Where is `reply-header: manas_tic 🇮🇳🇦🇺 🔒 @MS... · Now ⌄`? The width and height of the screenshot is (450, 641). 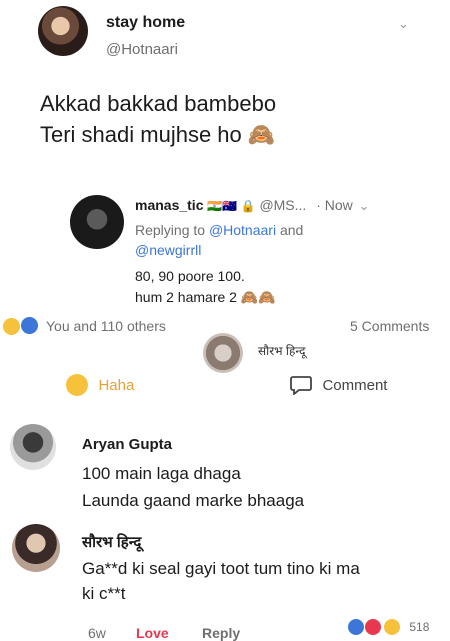
reply-header: manas_tic 🇮🇳🇦🇺 🔒 @MS... · Now ⌄ is located at coordinates (252, 205).